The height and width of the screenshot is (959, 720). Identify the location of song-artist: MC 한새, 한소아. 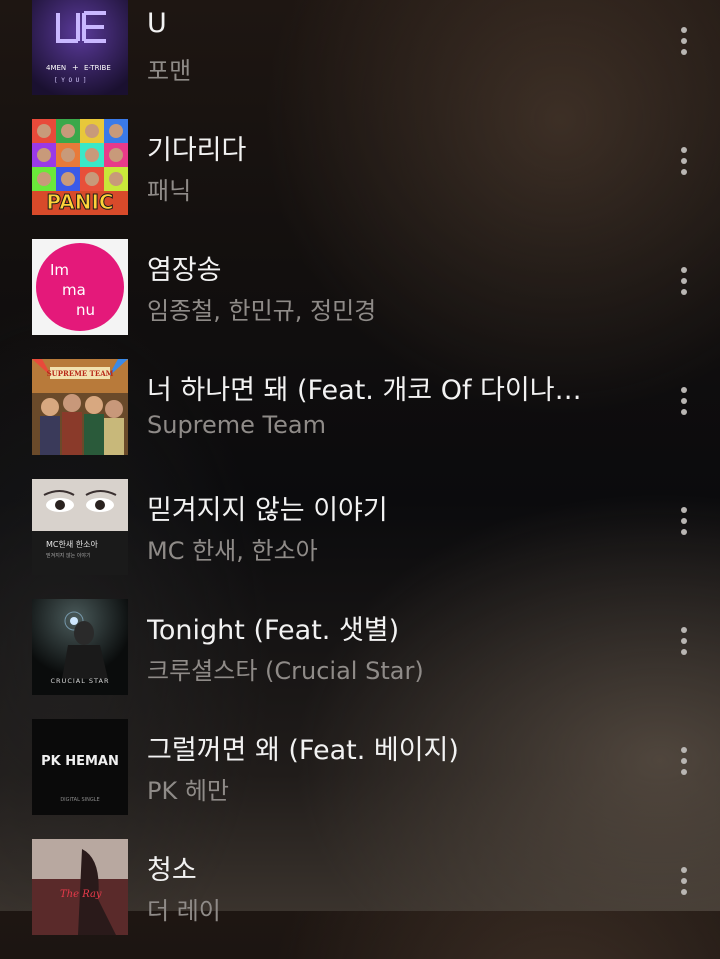
(232, 551).